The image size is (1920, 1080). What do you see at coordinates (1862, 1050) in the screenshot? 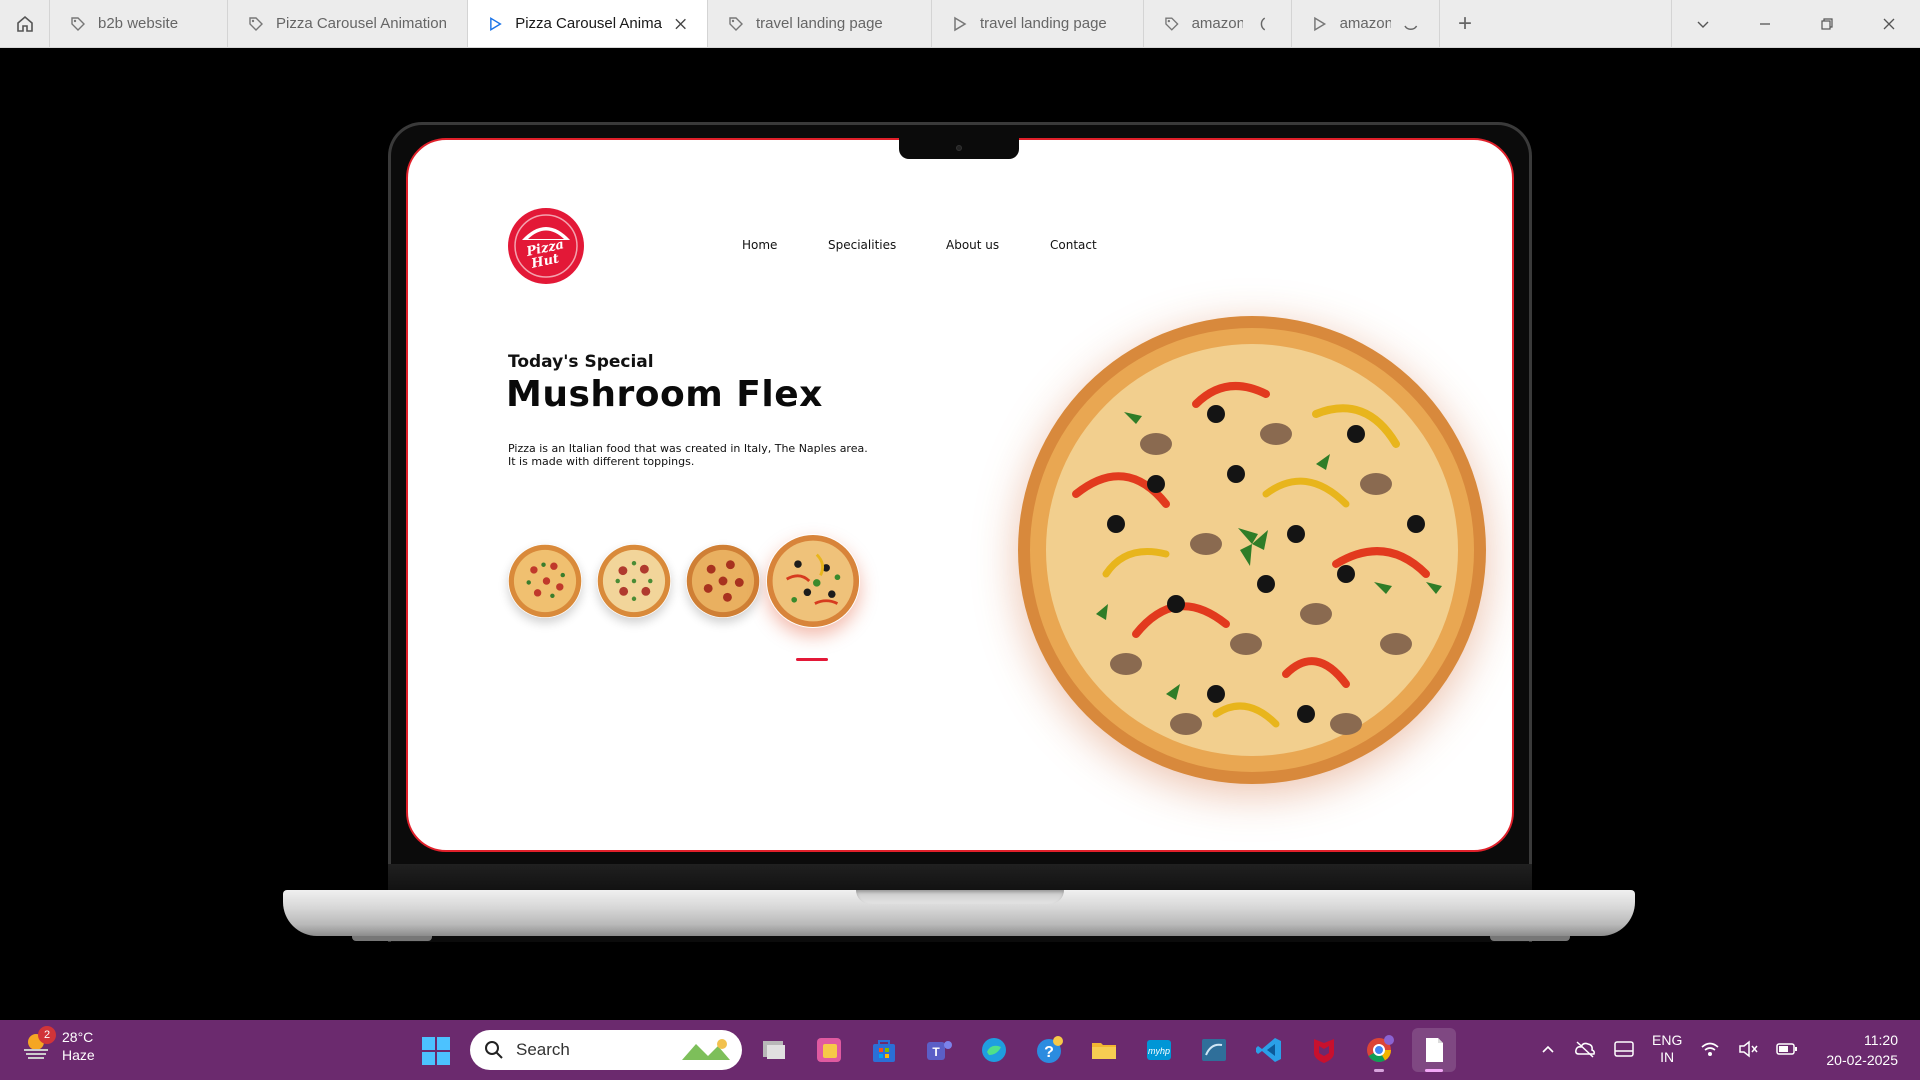
I see `taskbar-clock: 11:20 20-02-2025` at bounding box center [1862, 1050].